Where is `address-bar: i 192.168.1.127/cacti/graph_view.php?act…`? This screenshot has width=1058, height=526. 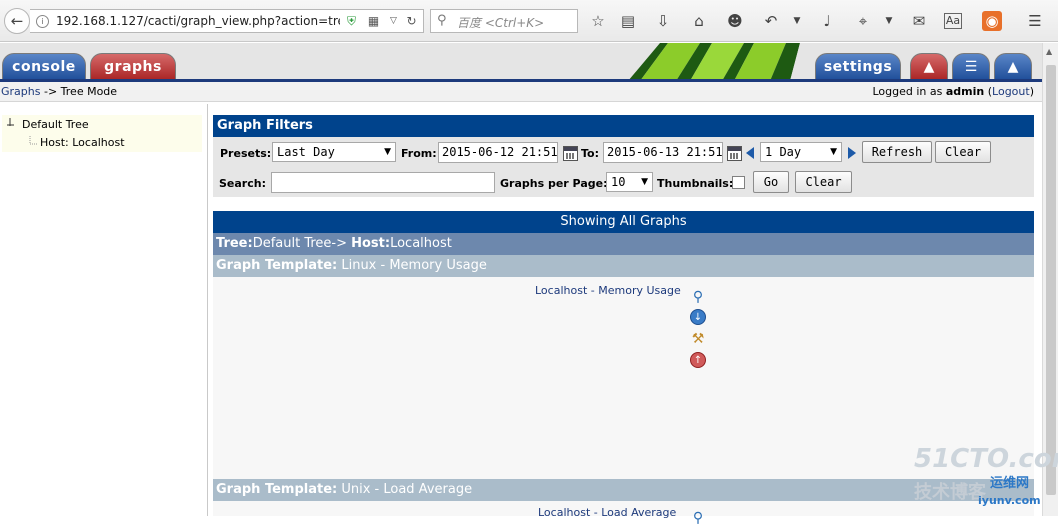
address-bar: i 192.168.1.127/cacti/graph_view.php?act… is located at coordinates (227, 21).